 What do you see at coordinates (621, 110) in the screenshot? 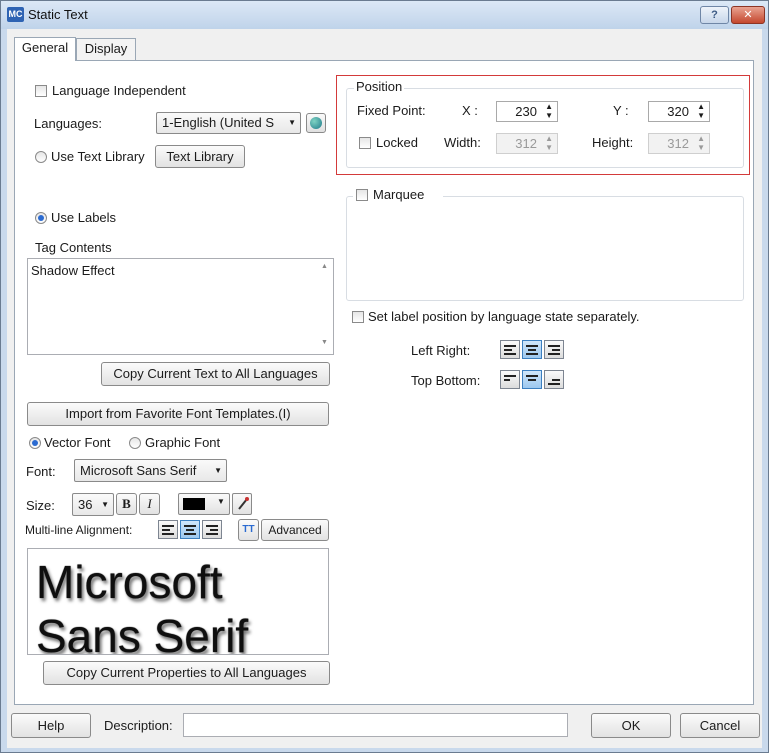
I see `y-label: Y :` at bounding box center [621, 110].